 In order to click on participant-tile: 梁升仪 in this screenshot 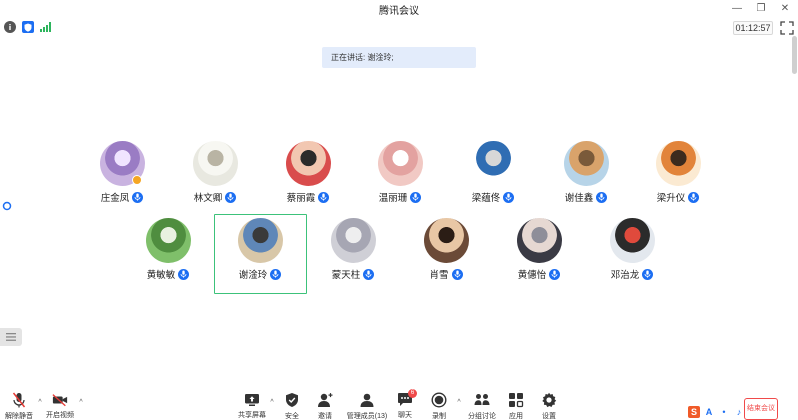, I will do `click(678, 179)`.